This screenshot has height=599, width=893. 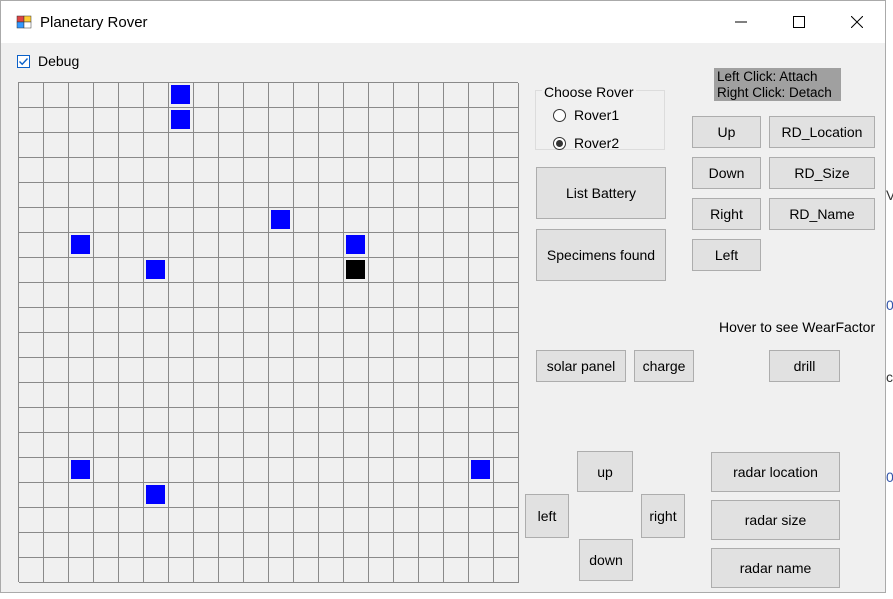 I want to click on radar-location-button: radar location, so click(x=775, y=472).